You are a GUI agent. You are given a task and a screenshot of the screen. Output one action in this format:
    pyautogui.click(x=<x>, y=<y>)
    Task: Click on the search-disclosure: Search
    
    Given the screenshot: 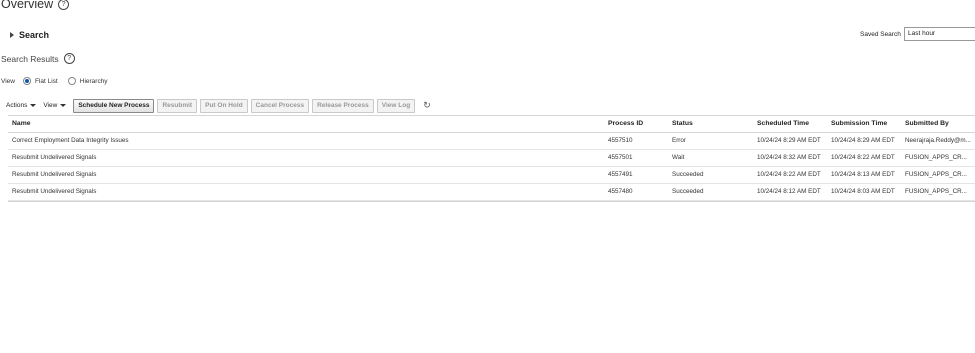 What is the action you would take?
    pyautogui.click(x=29, y=35)
    